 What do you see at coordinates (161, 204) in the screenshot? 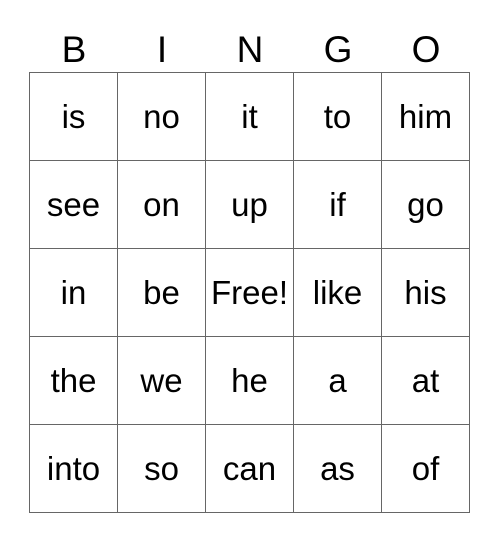
I see `bingo-cell: on` at bounding box center [161, 204].